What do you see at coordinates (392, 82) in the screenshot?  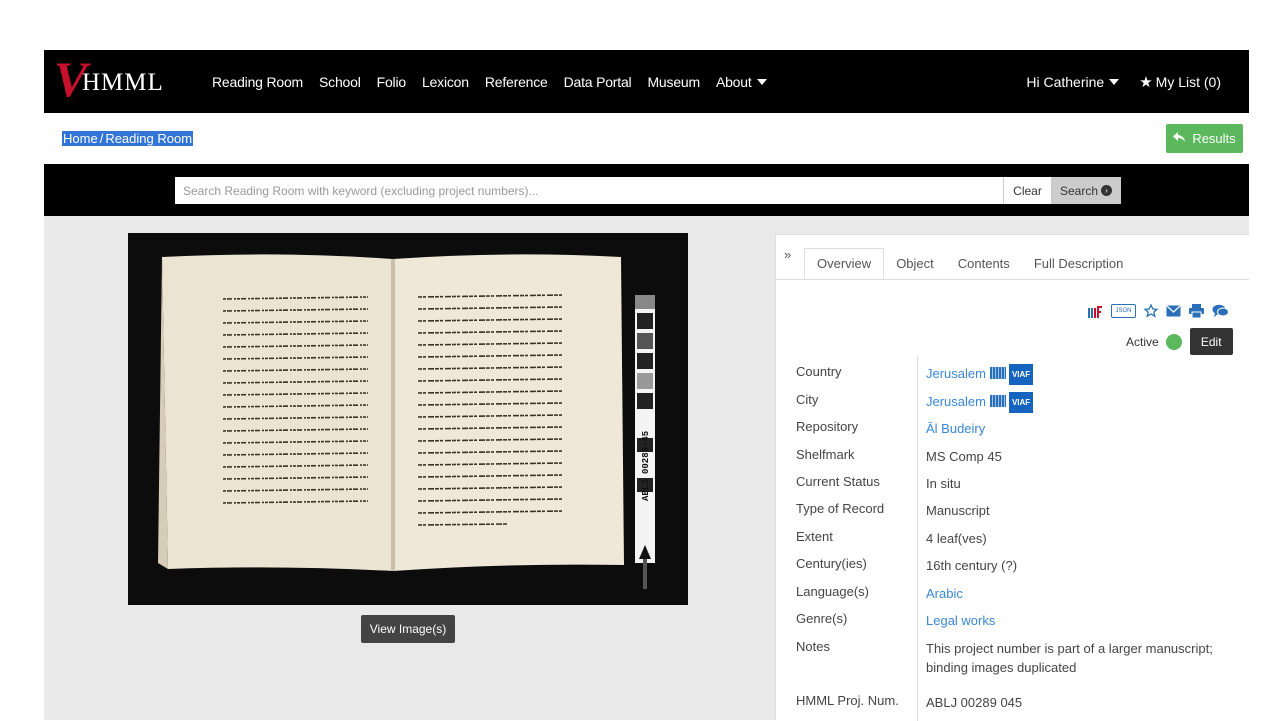 I see `nav-link-folio: Folio` at bounding box center [392, 82].